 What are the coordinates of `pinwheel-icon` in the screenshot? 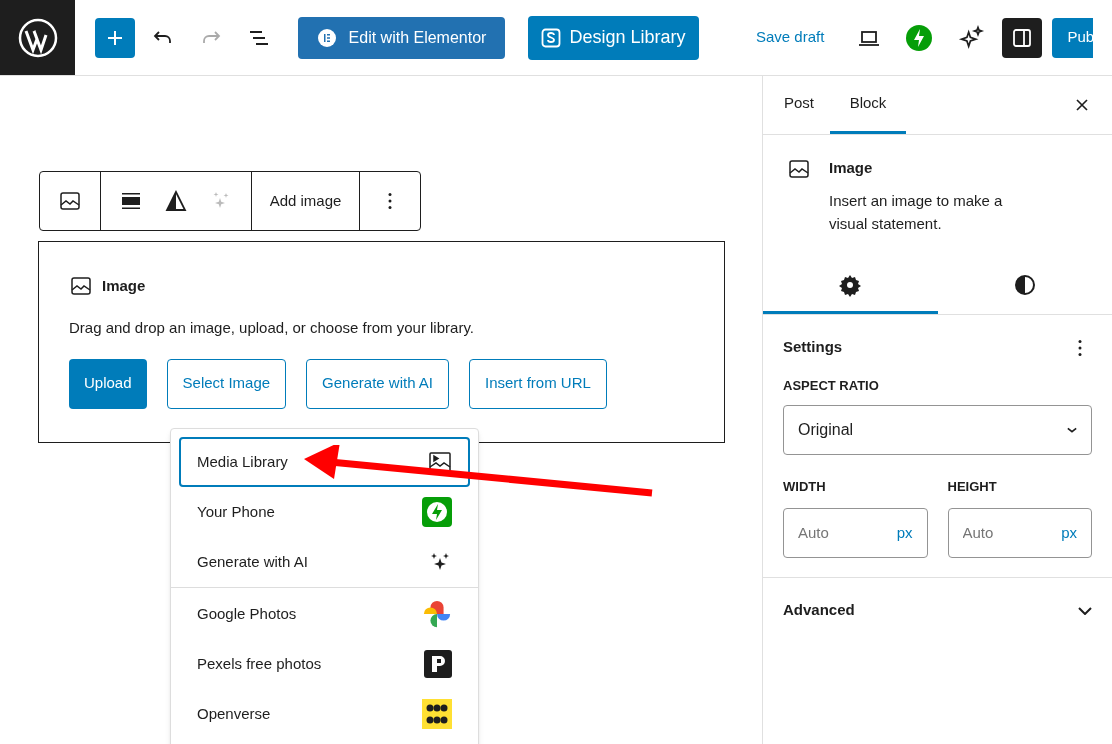 It's located at (437, 614).